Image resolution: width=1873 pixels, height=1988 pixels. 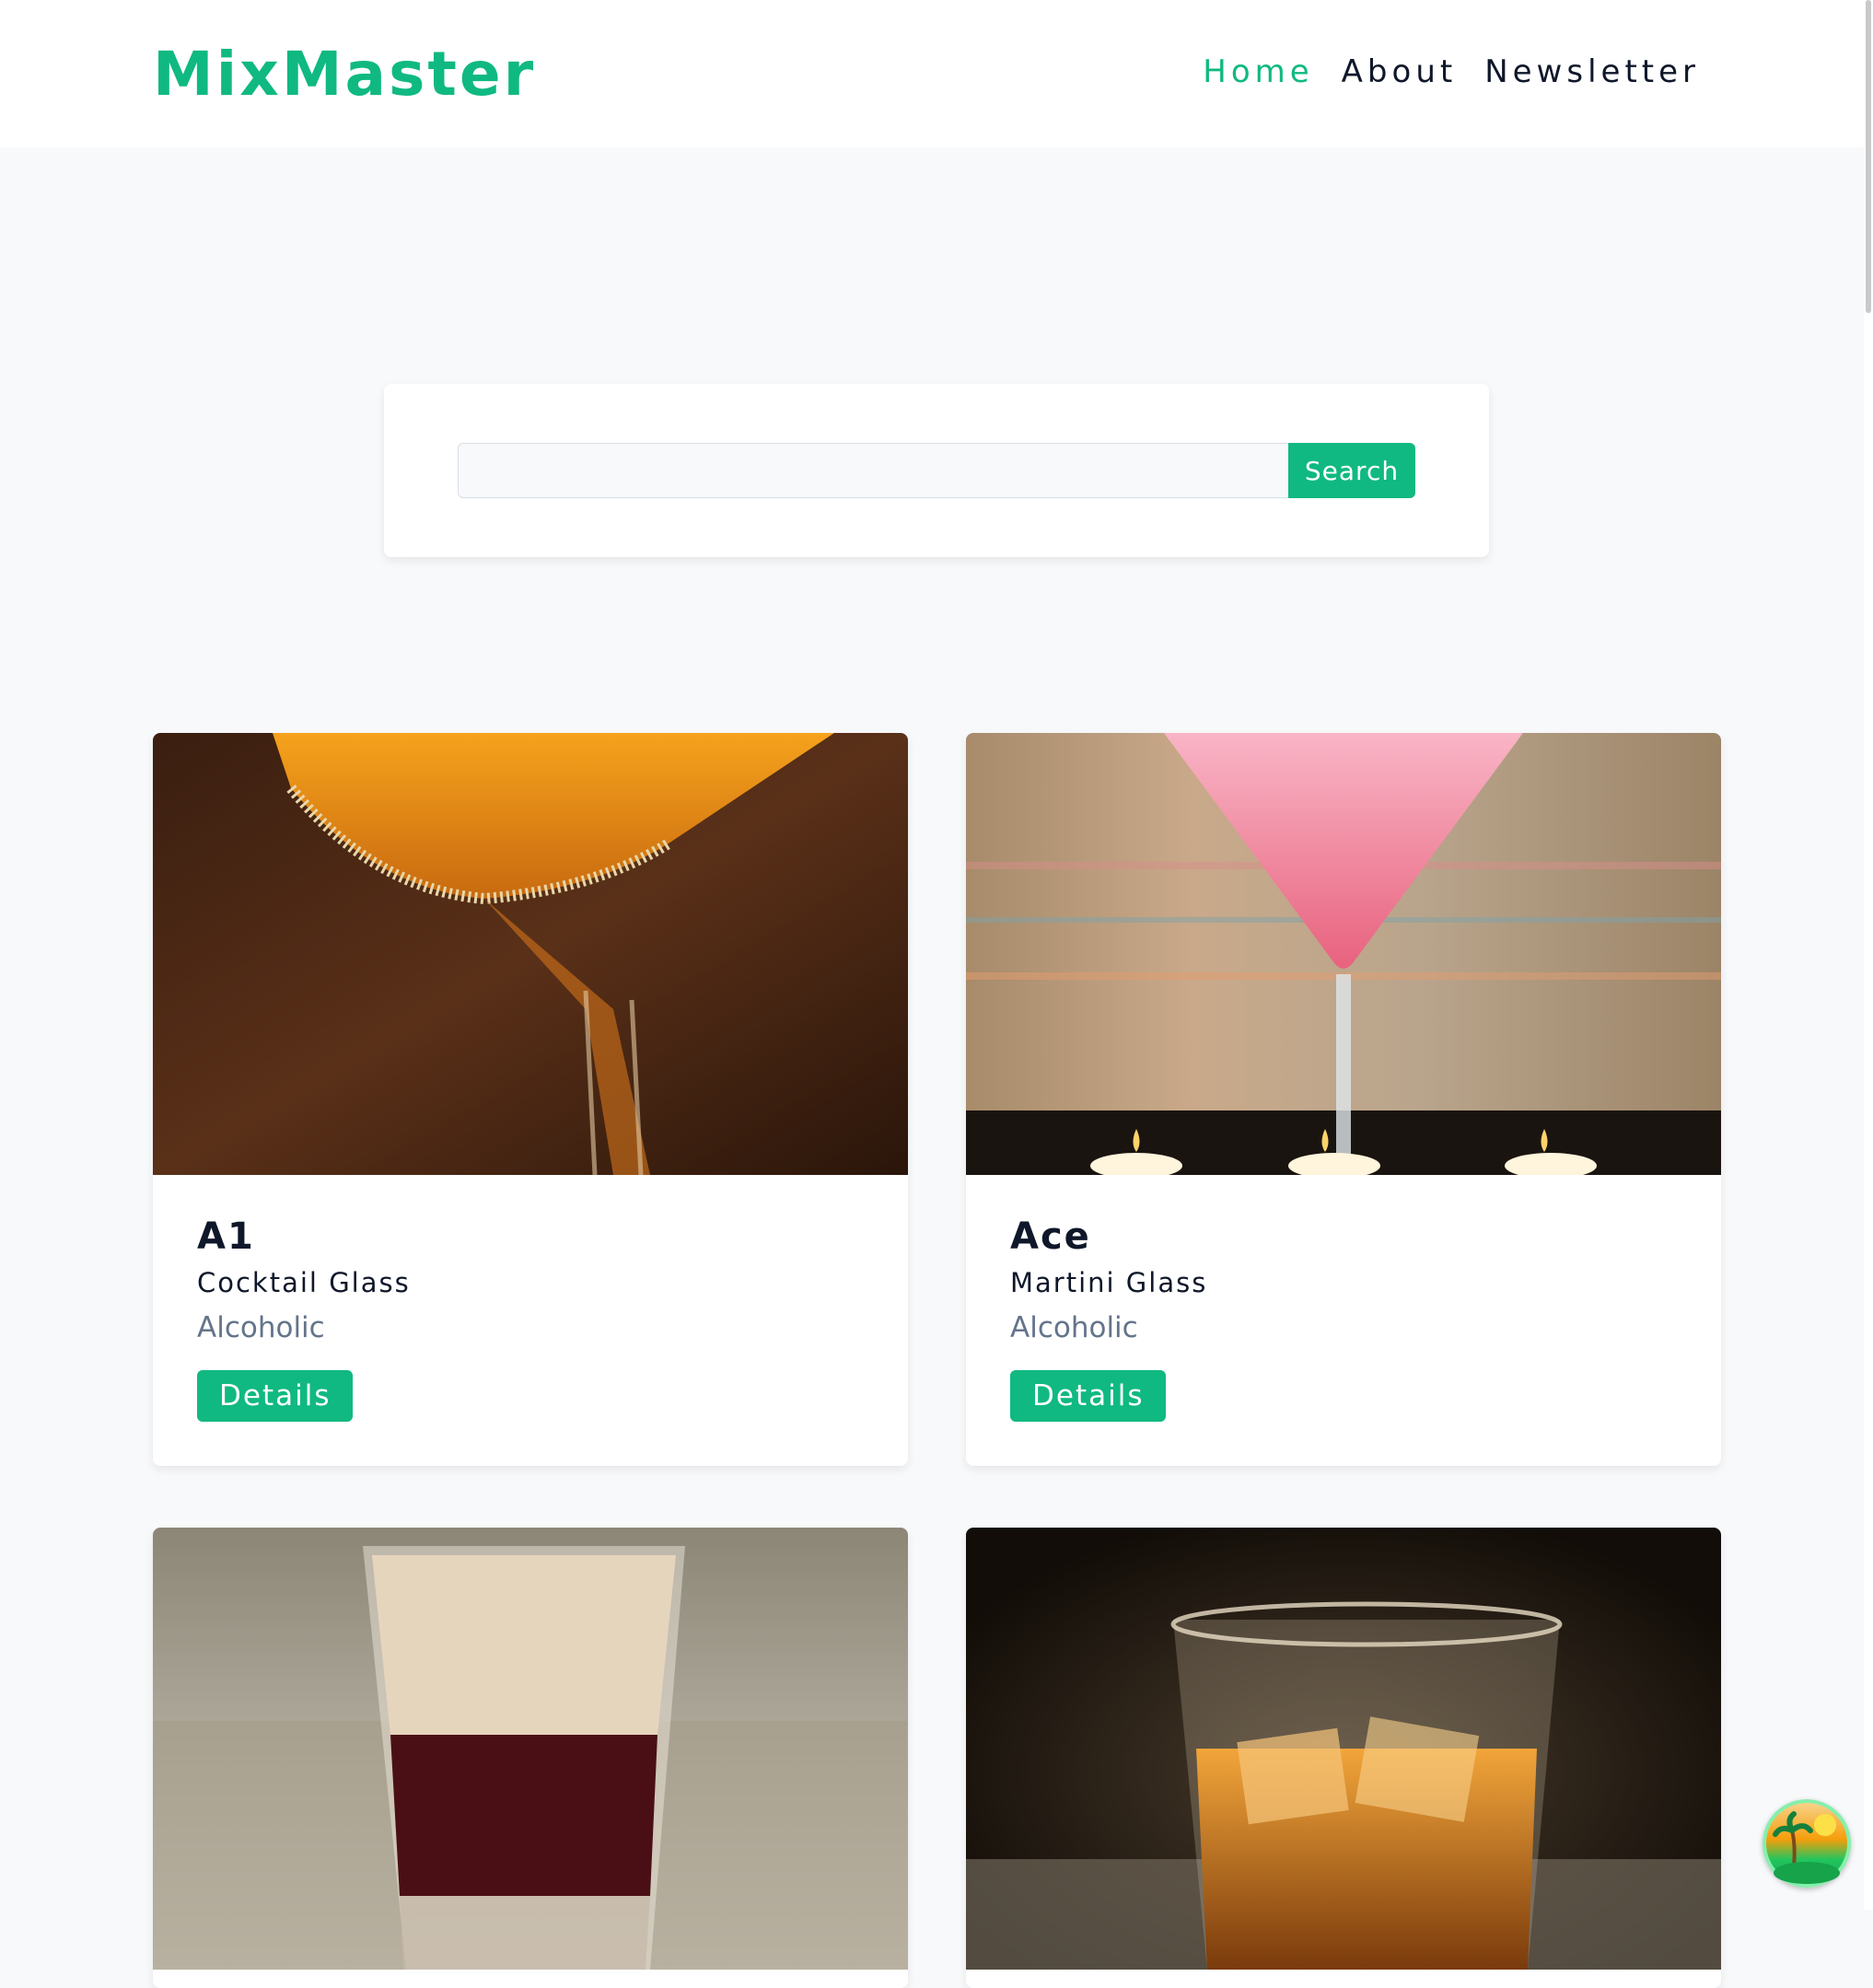 I want to click on beach-island-icon, so click(x=1806, y=1844).